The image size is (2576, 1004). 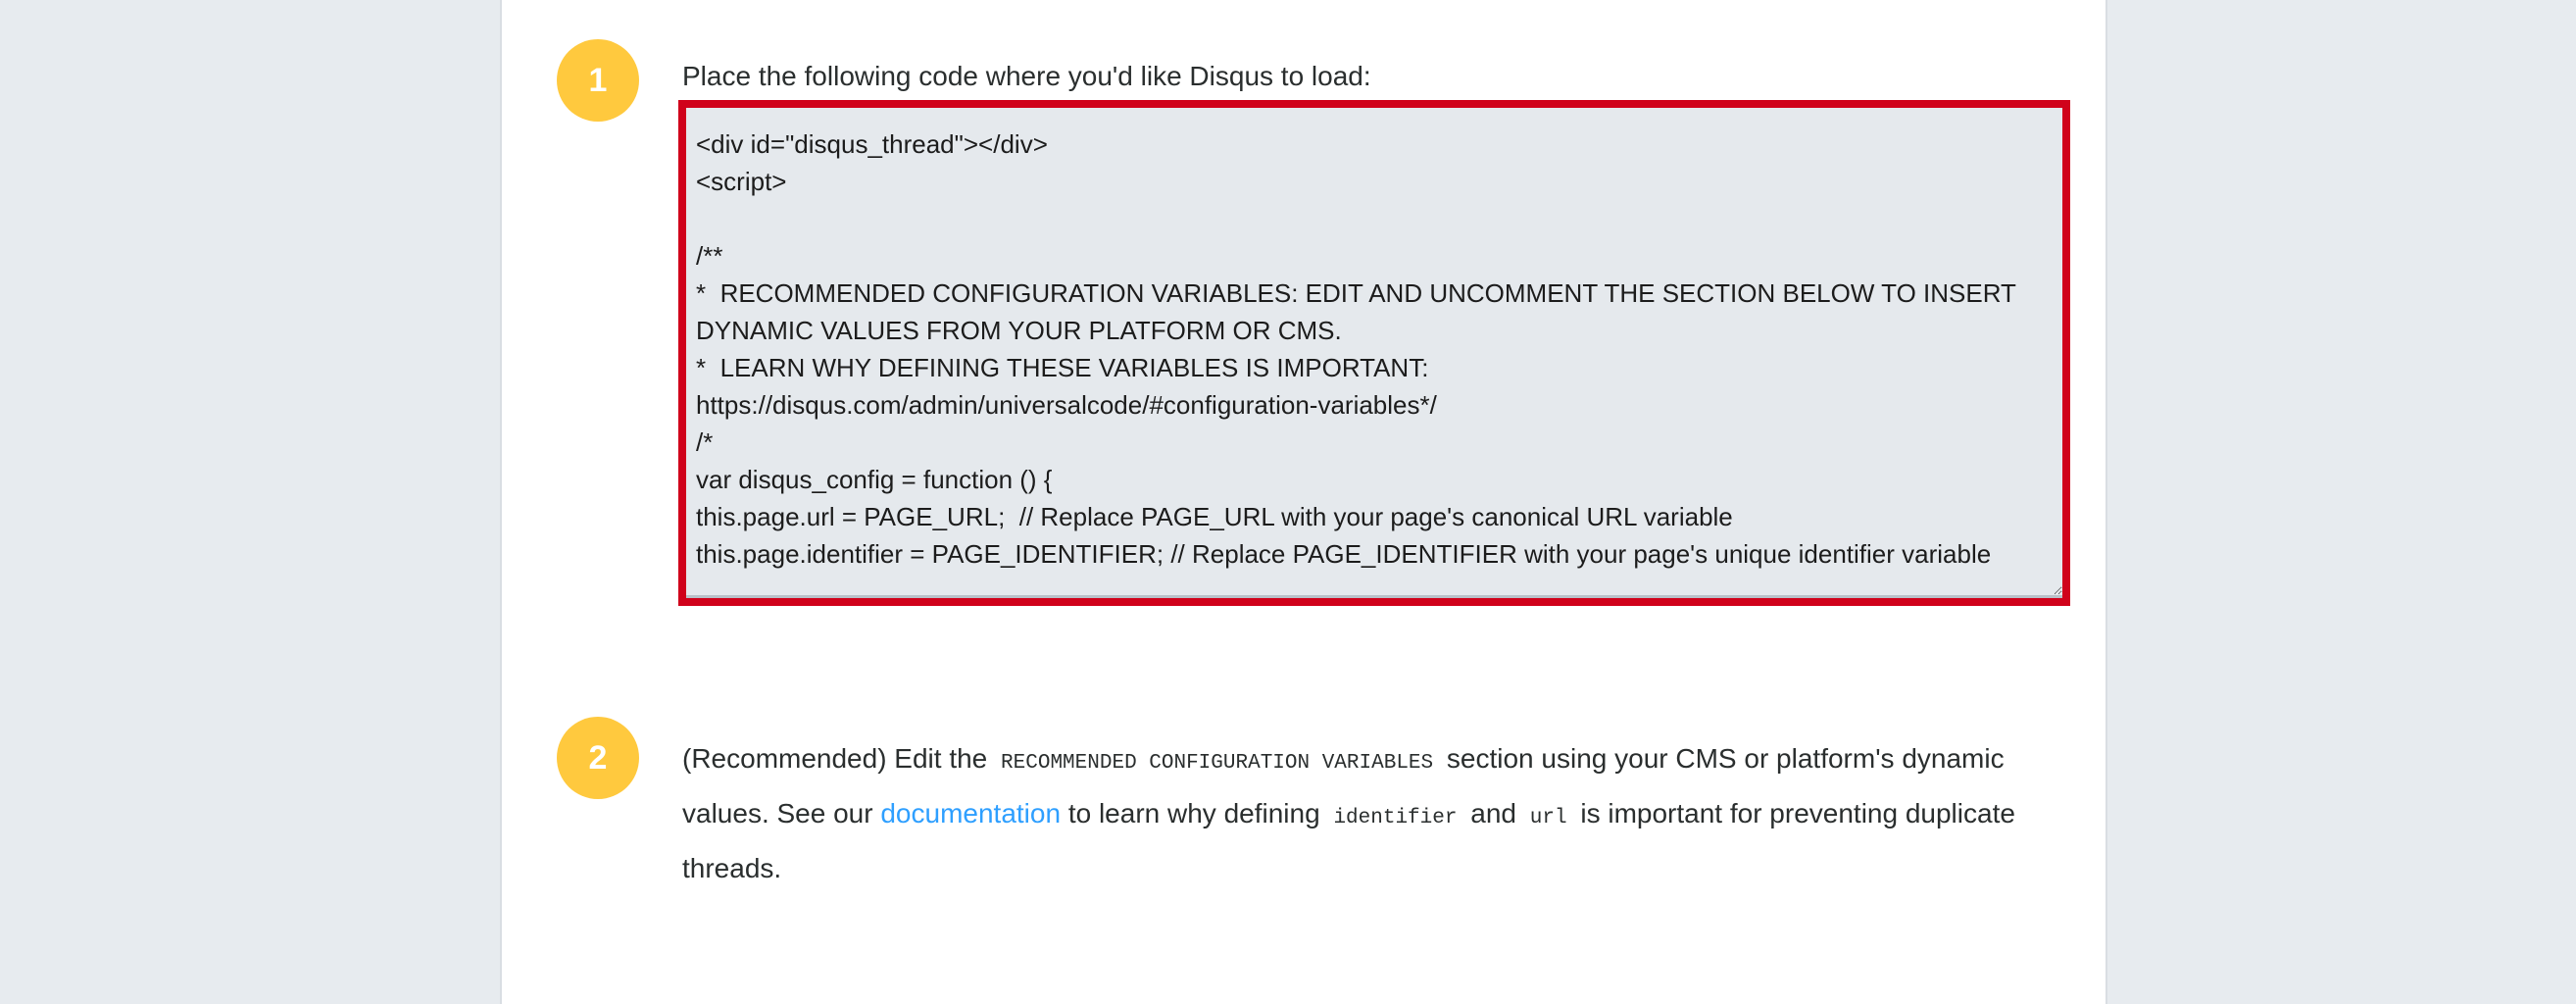 What do you see at coordinates (598, 758) in the screenshot?
I see `step-number-badge: 2` at bounding box center [598, 758].